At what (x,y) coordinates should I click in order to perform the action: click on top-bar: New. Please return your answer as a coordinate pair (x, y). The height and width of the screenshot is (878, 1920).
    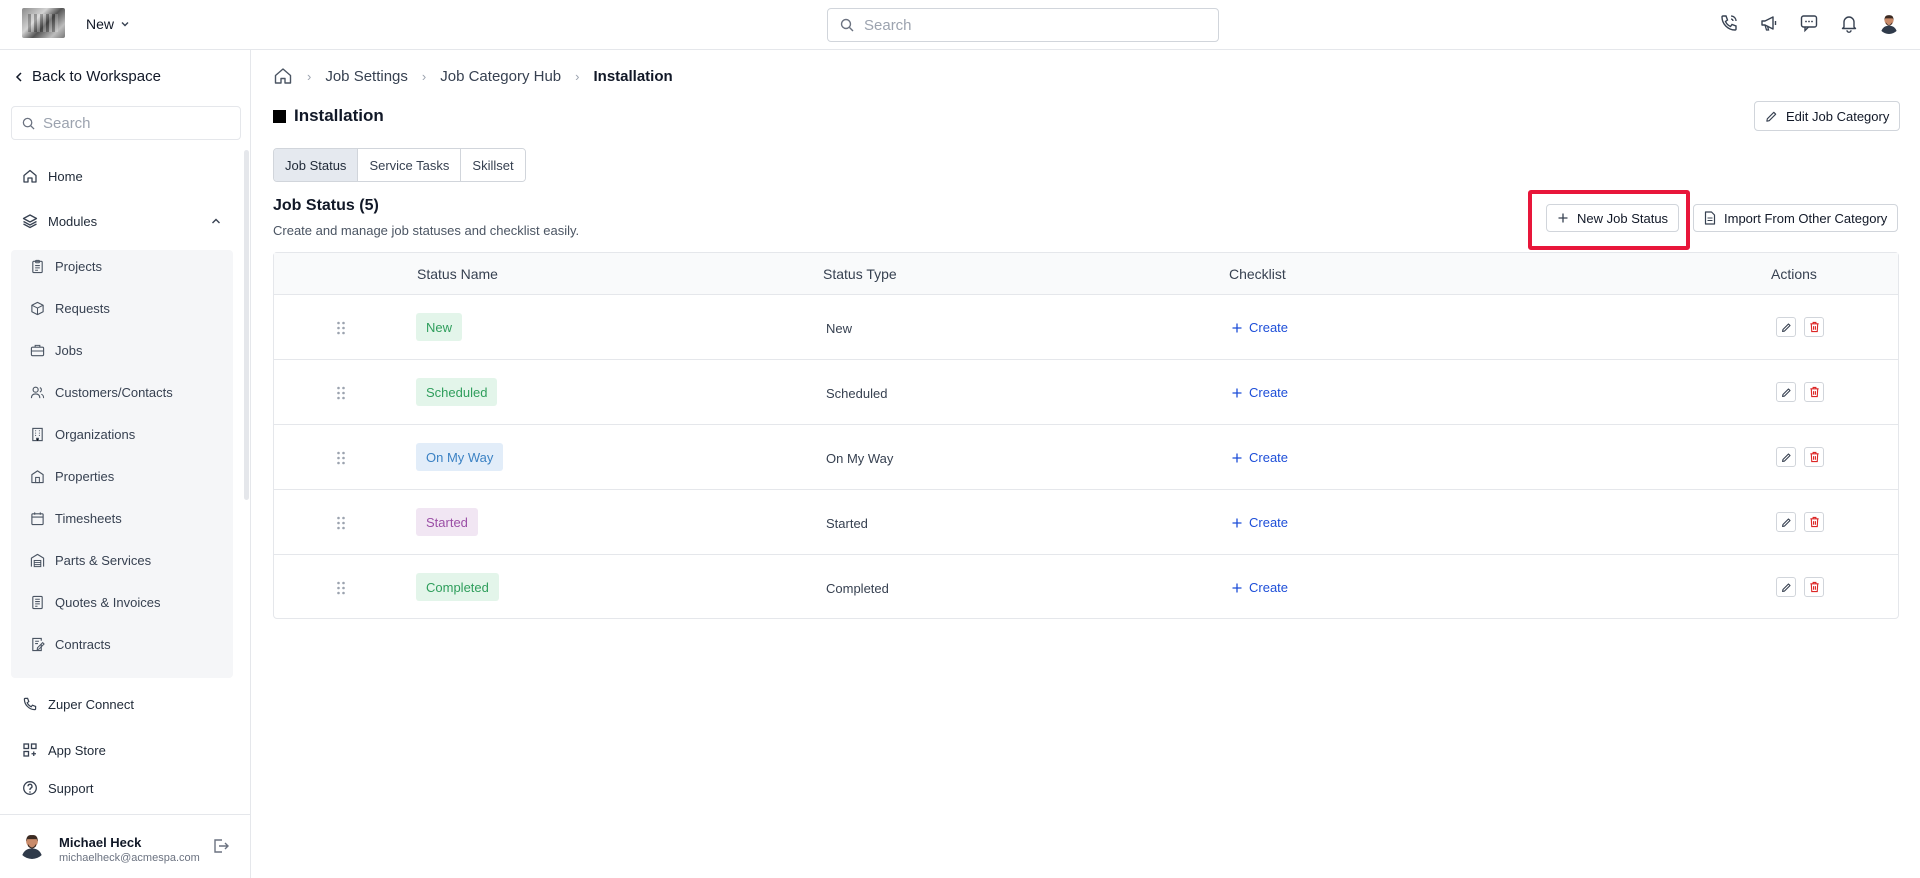
    Looking at the image, I should click on (960, 25).